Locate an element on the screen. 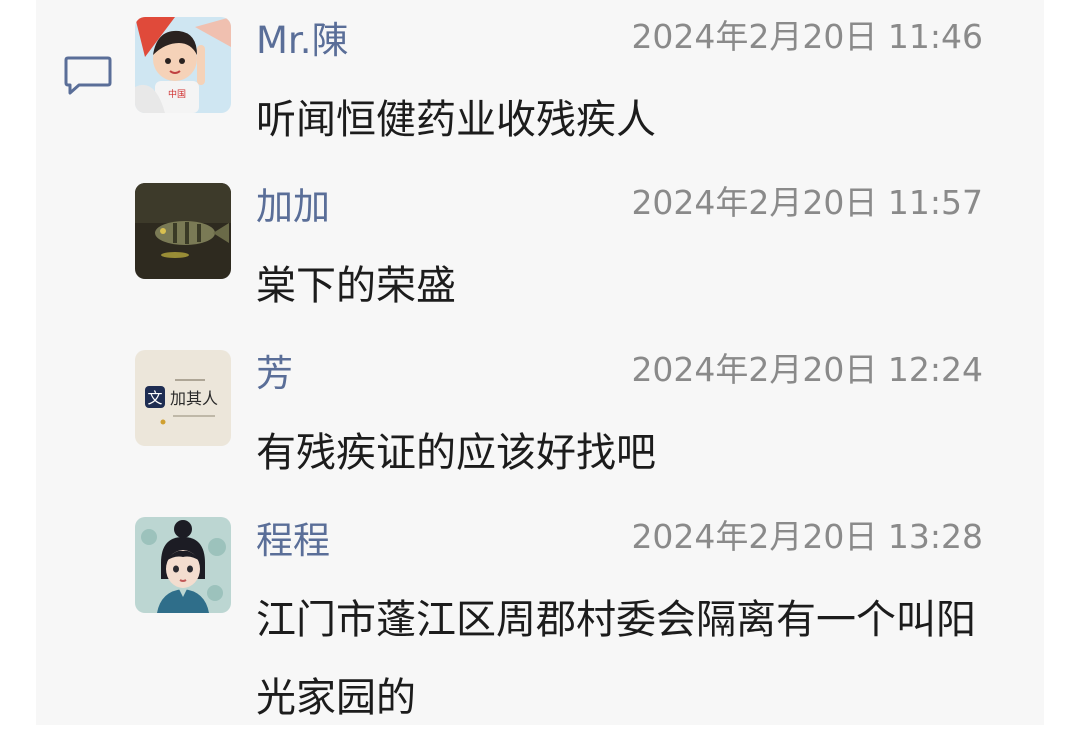  fish-avatar is located at coordinates (183, 231).